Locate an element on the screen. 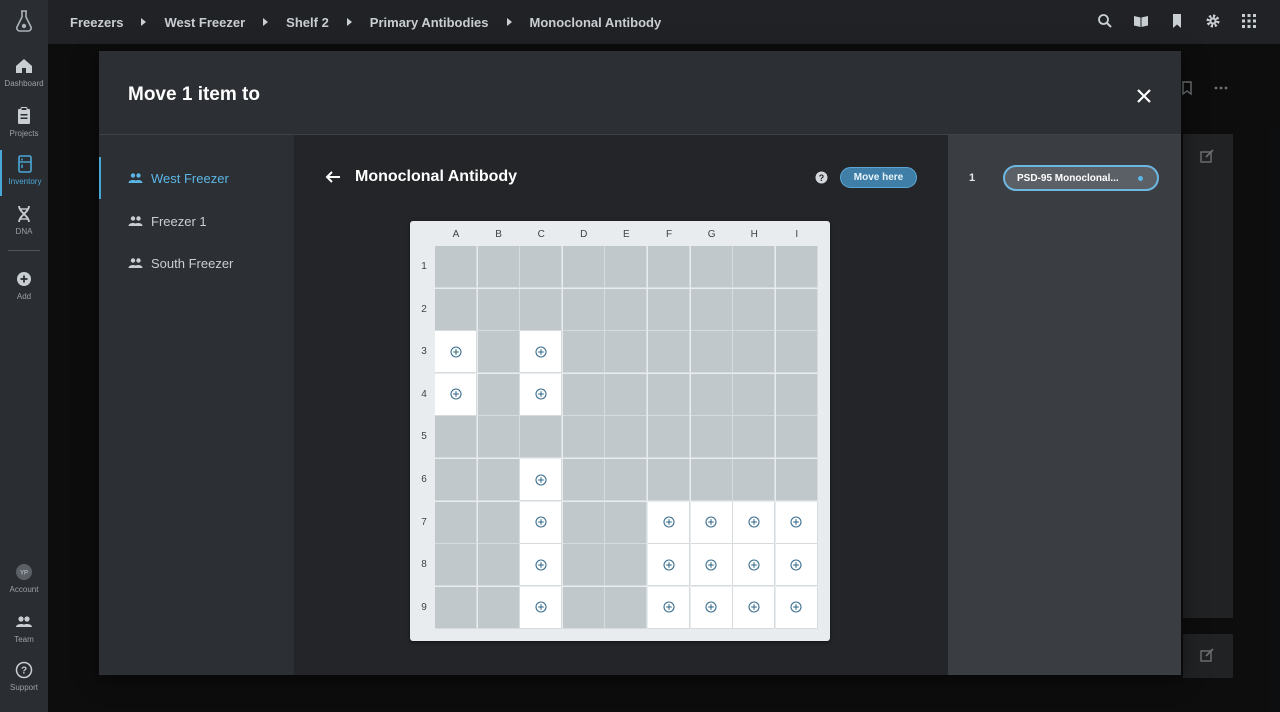 This screenshot has width=1280, height=712. available-slot-h9 is located at coordinates (754, 607).